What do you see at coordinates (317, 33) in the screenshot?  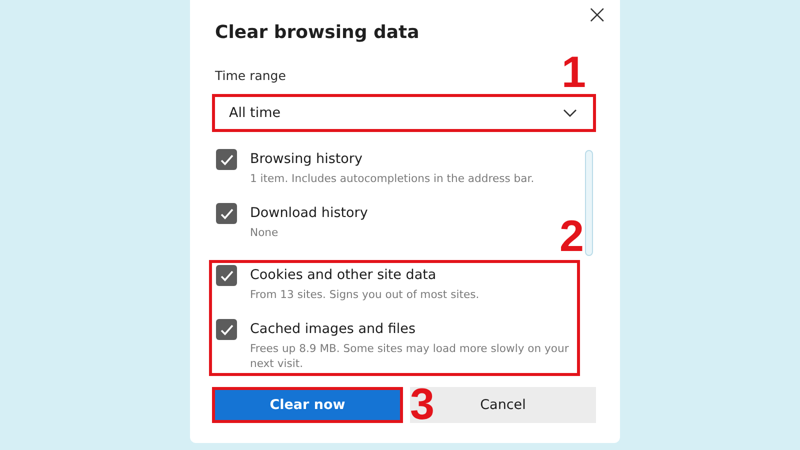 I see `dialog-title: Clear browsing data` at bounding box center [317, 33].